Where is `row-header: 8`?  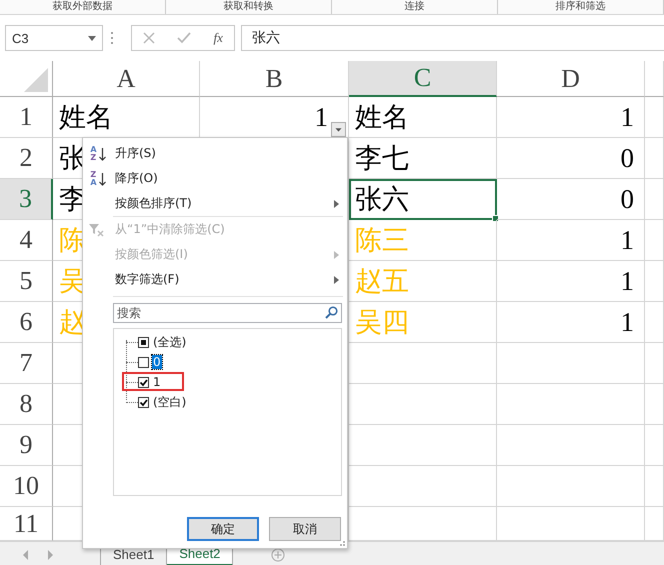 row-header: 8 is located at coordinates (26, 404).